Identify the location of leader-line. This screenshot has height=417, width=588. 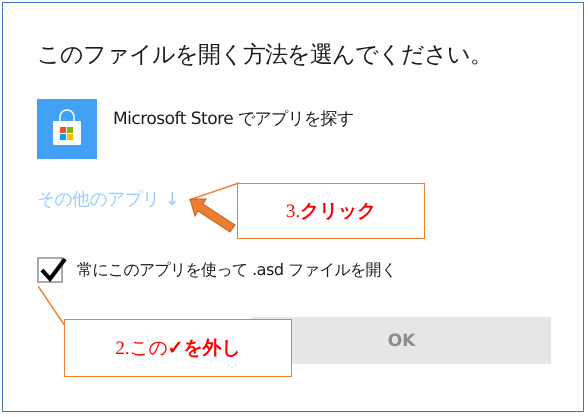
(214, 192).